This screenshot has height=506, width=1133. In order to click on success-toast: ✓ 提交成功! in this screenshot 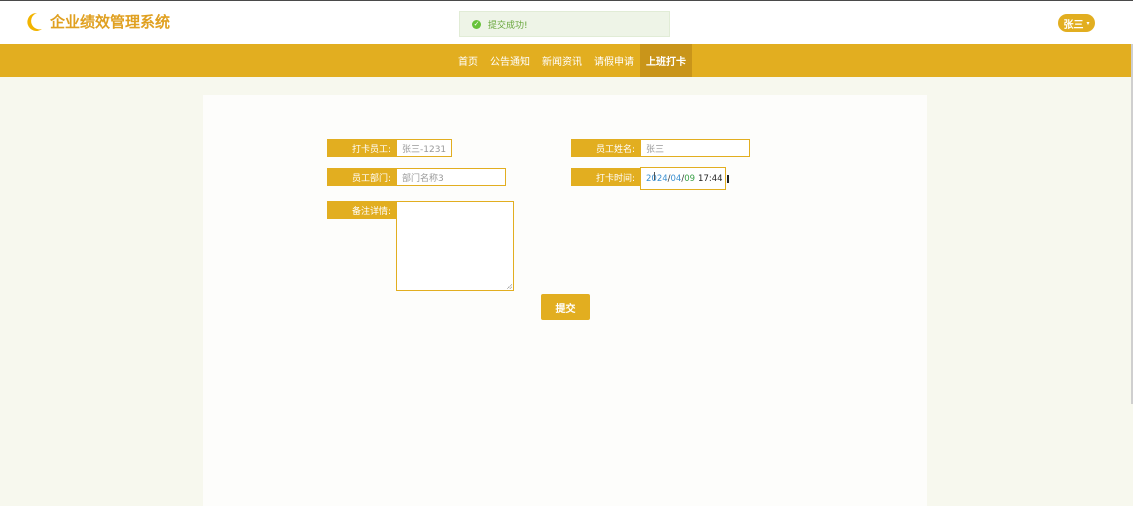, I will do `click(564, 24)`.